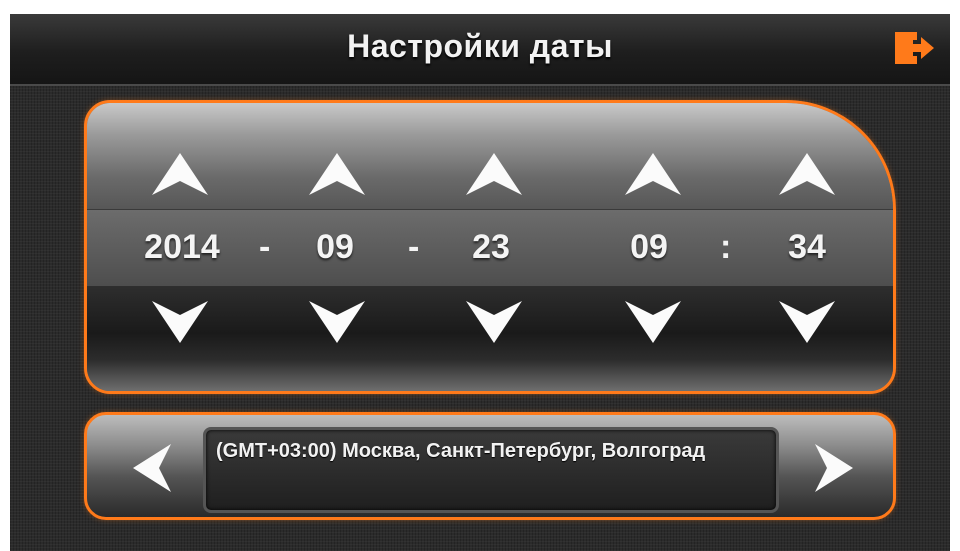 The width and height of the screenshot is (960, 551). I want to click on exit-icon, so click(914, 48).